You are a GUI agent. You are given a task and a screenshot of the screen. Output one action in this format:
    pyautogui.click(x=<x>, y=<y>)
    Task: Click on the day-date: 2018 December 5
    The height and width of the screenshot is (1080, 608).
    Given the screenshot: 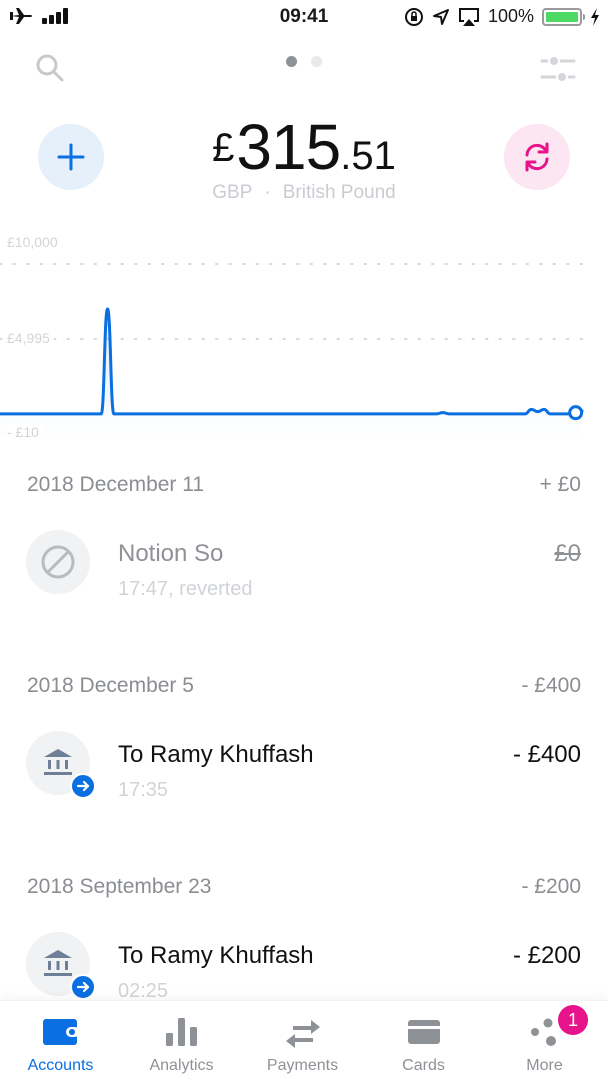 What is the action you would take?
    pyautogui.click(x=110, y=685)
    